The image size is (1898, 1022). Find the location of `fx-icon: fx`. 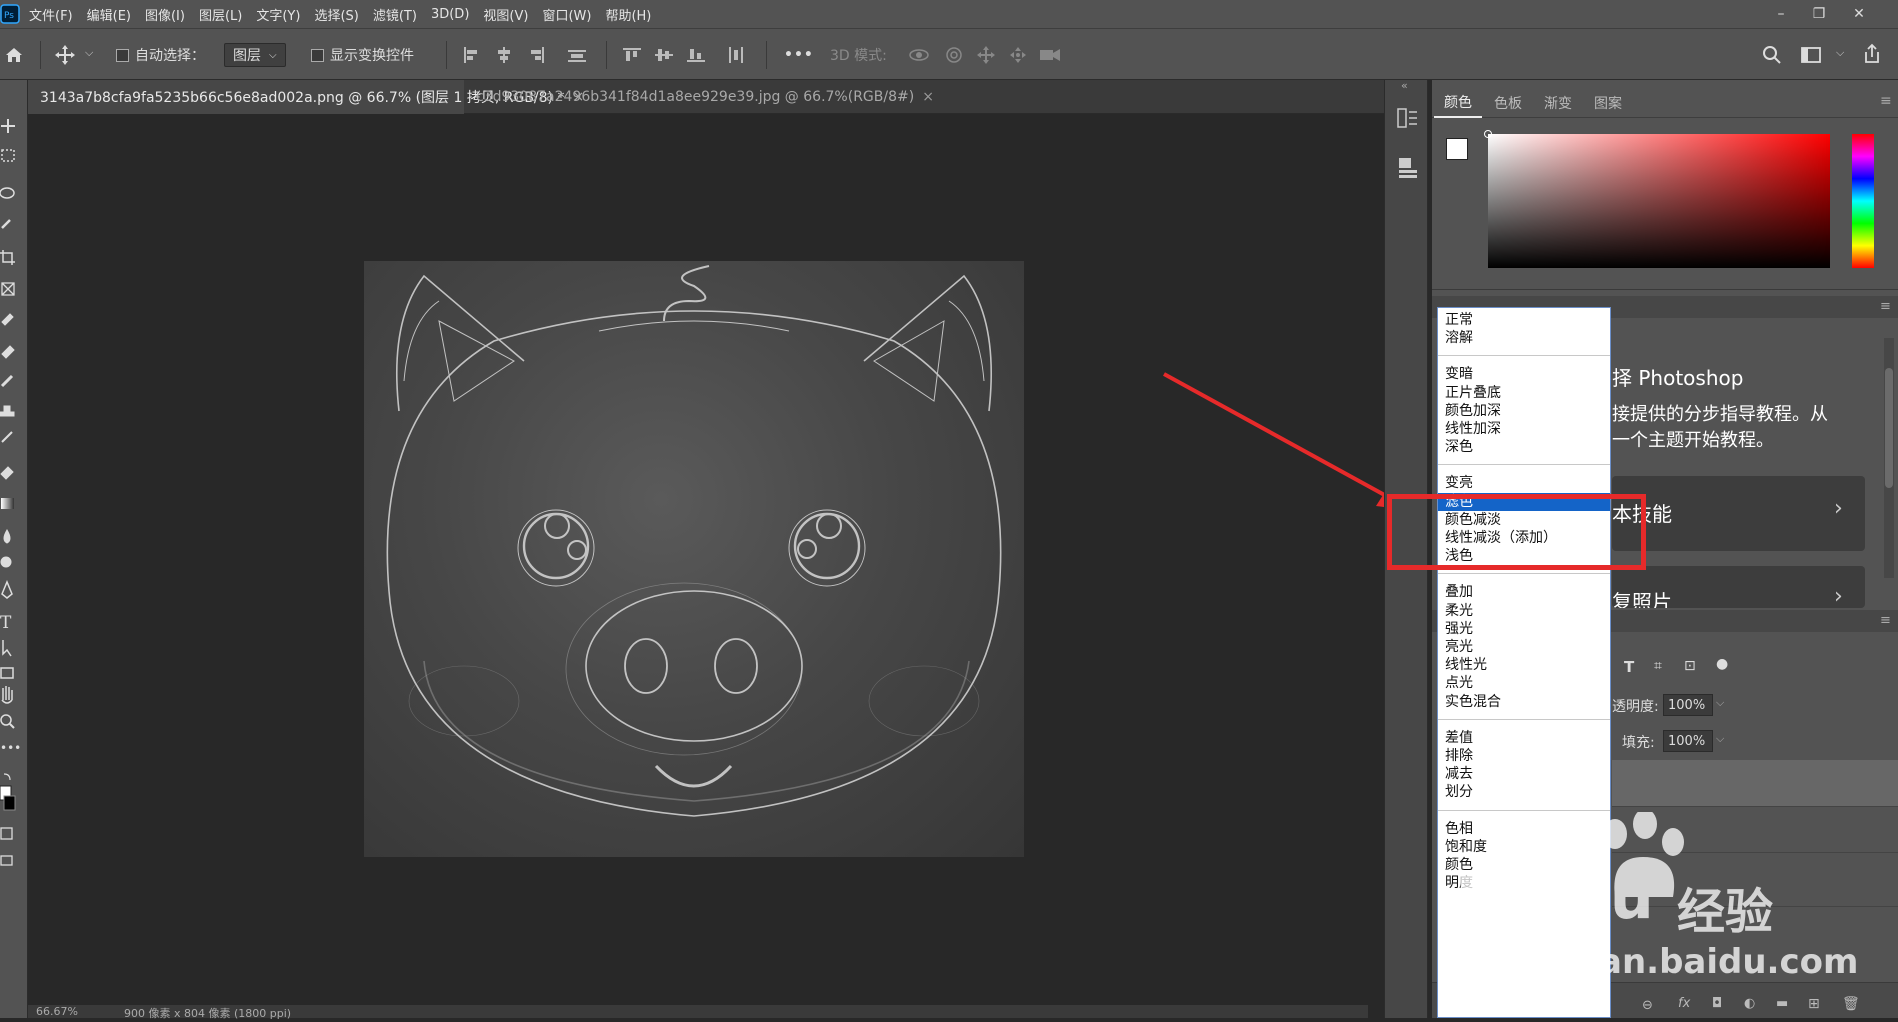

fx-icon: fx is located at coordinates (1684, 1003).